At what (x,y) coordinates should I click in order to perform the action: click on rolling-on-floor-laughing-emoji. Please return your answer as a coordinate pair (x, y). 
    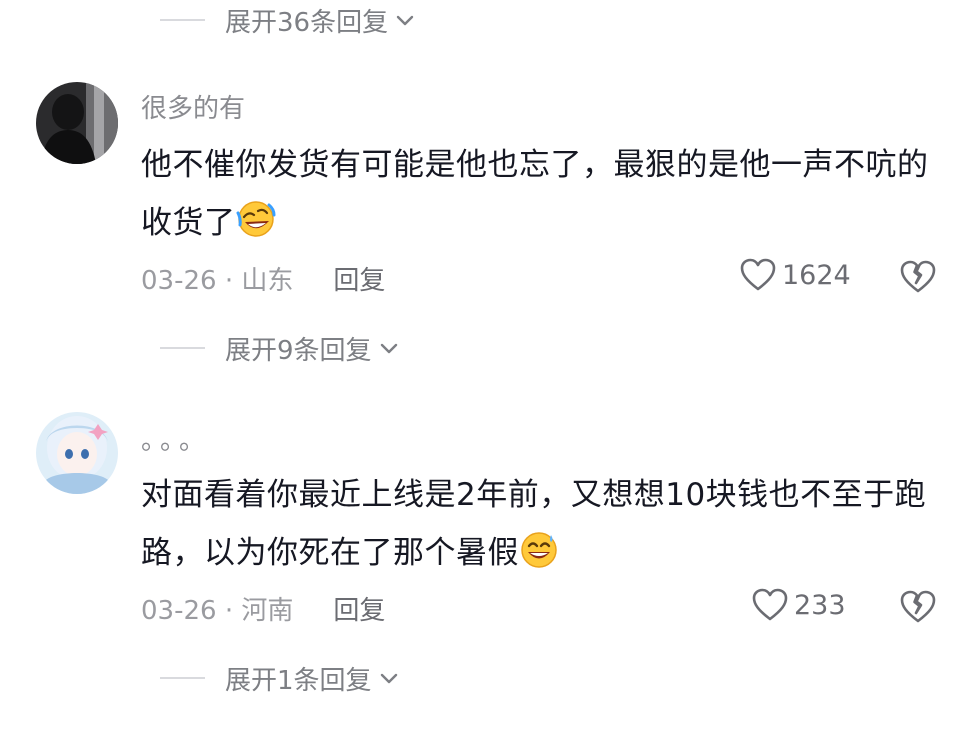
    Looking at the image, I should click on (255, 219).